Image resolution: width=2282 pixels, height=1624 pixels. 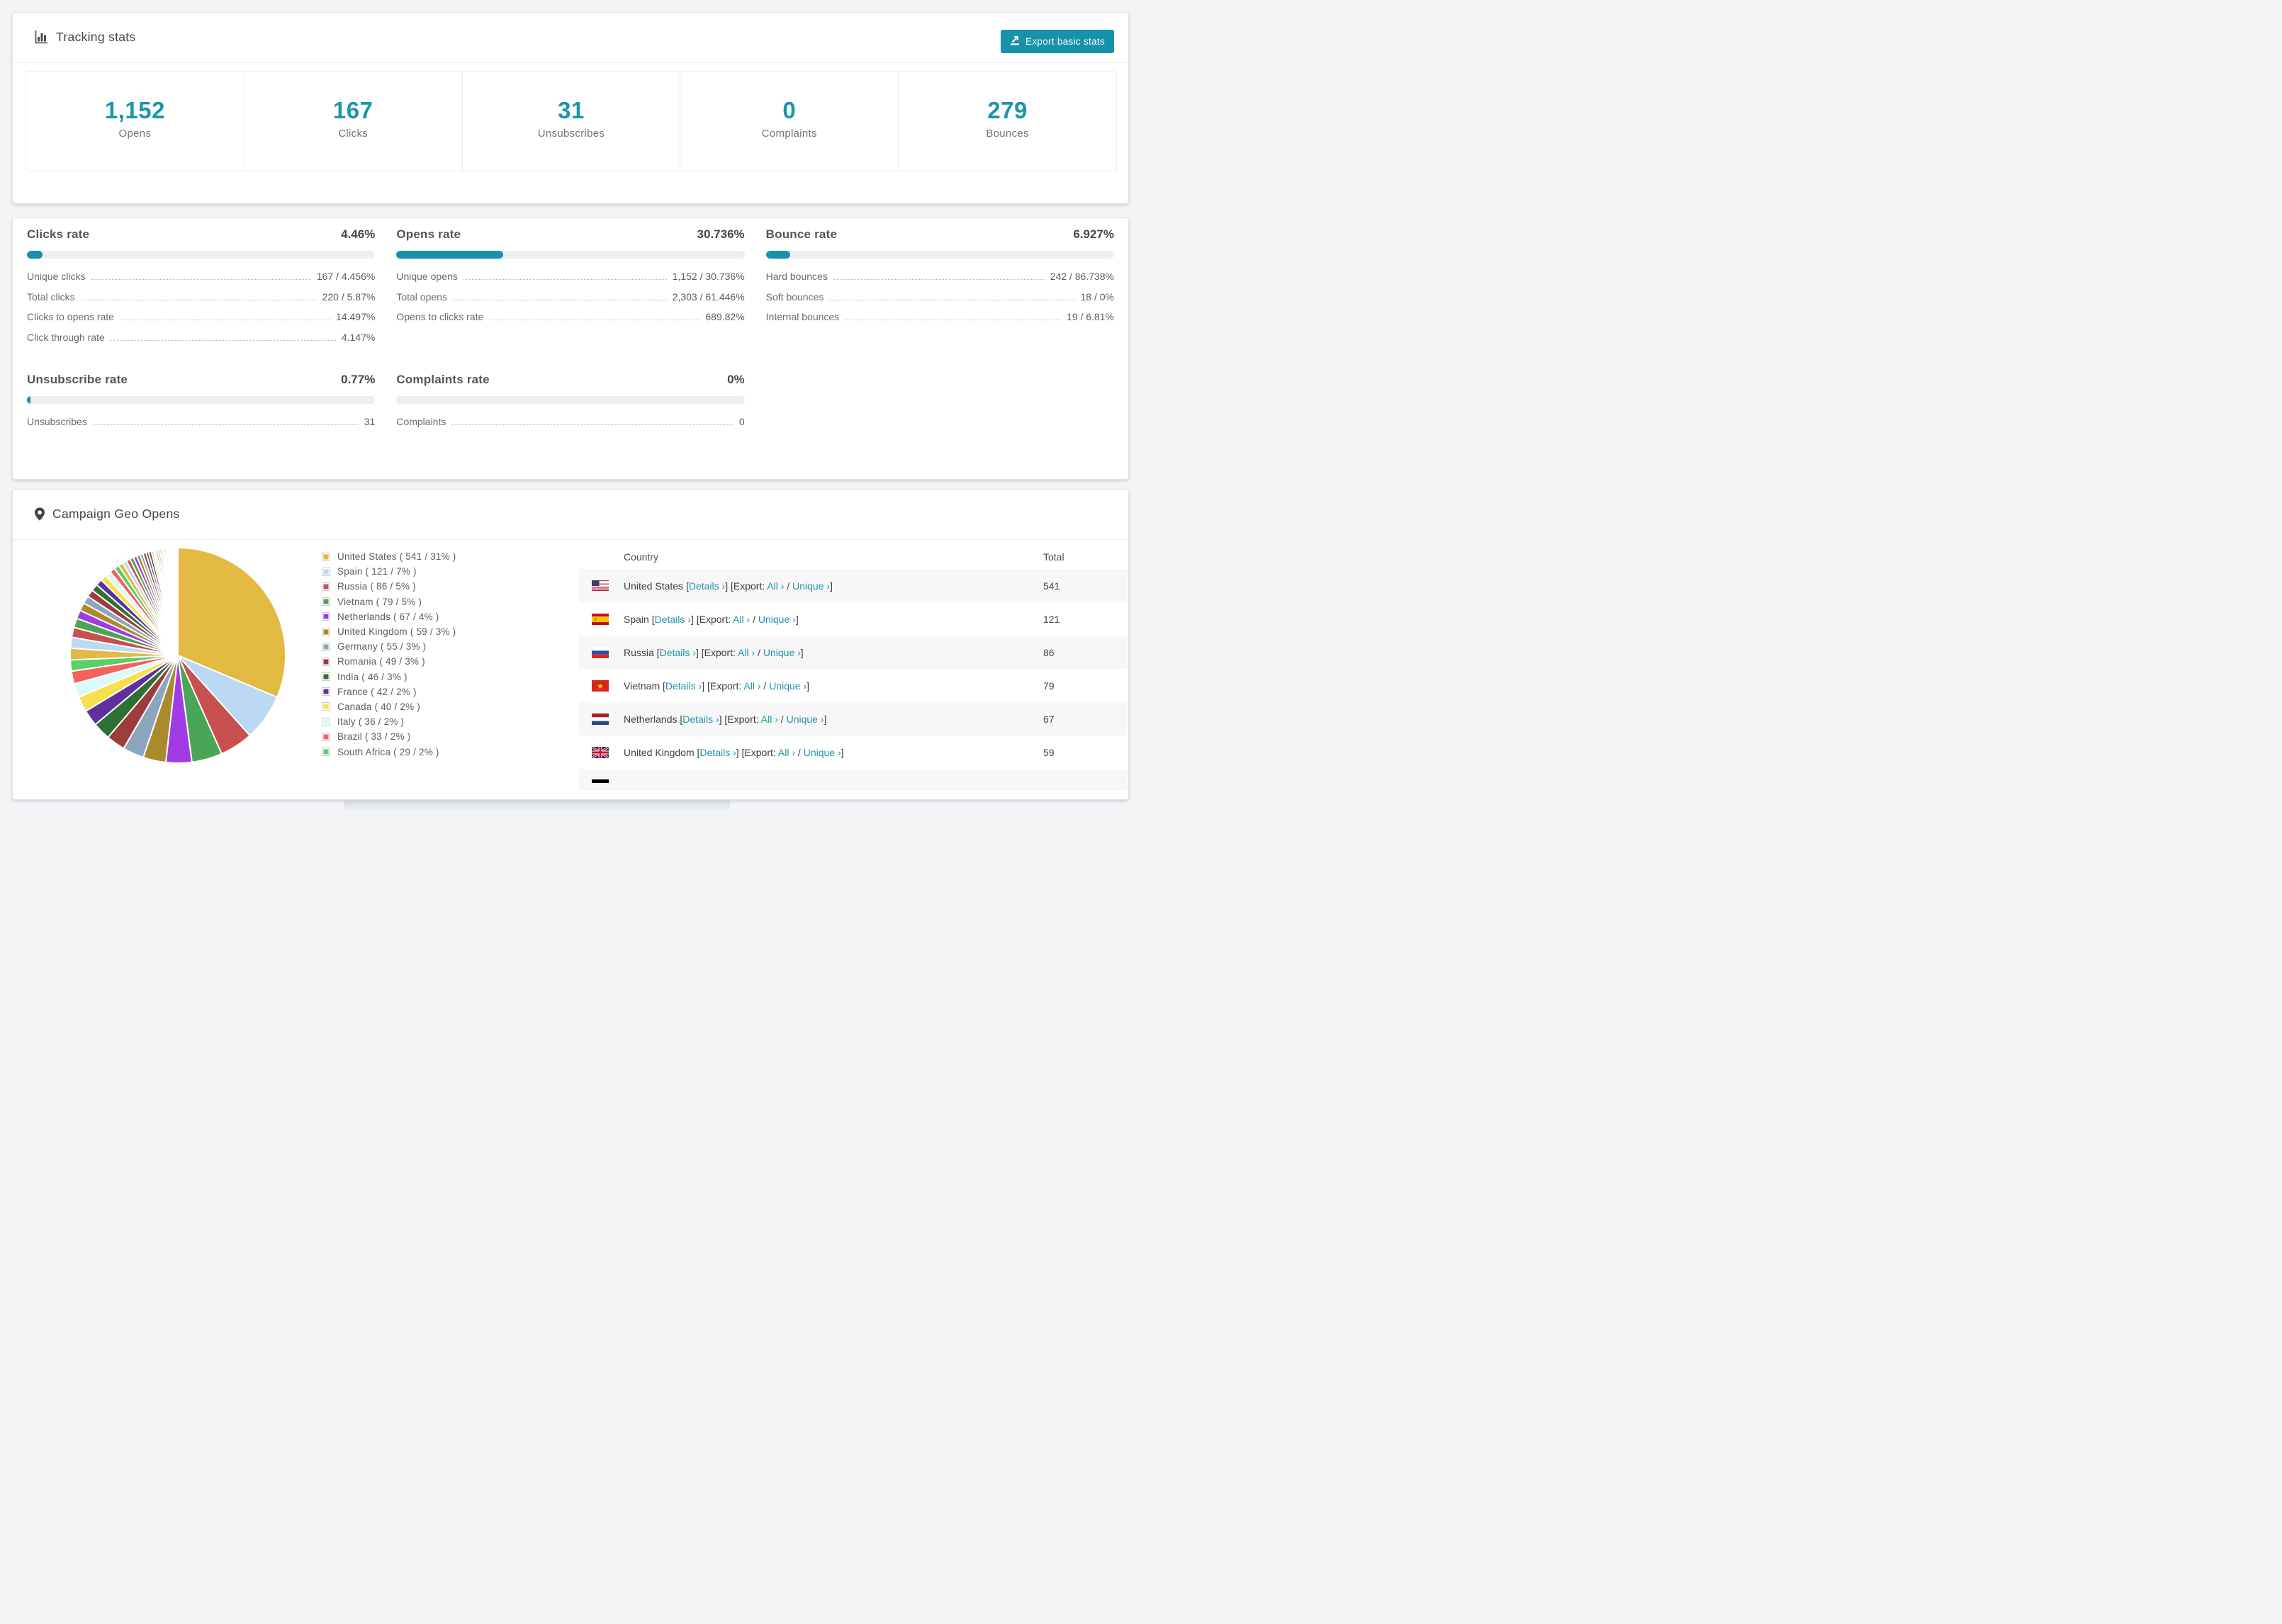 I want to click on rate-percentage: 0%, so click(x=736, y=379).